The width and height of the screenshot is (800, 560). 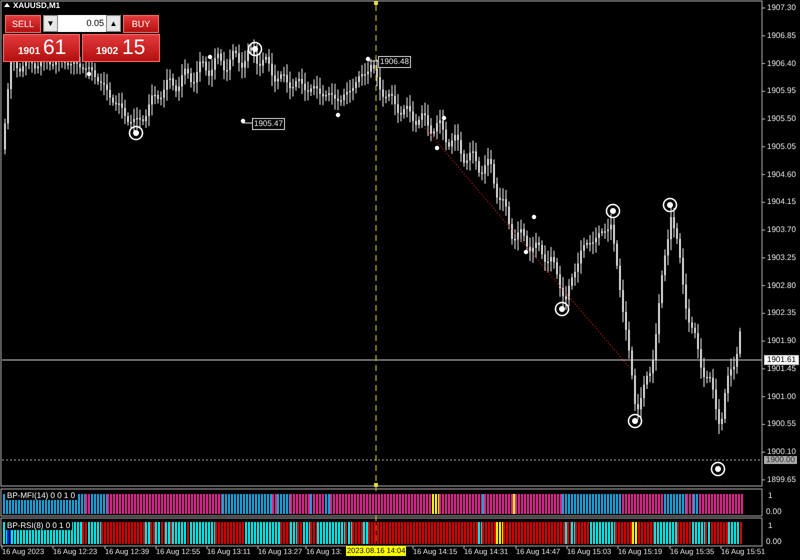 What do you see at coordinates (54, 47) in the screenshot?
I see `sell-price-pips: 61` at bounding box center [54, 47].